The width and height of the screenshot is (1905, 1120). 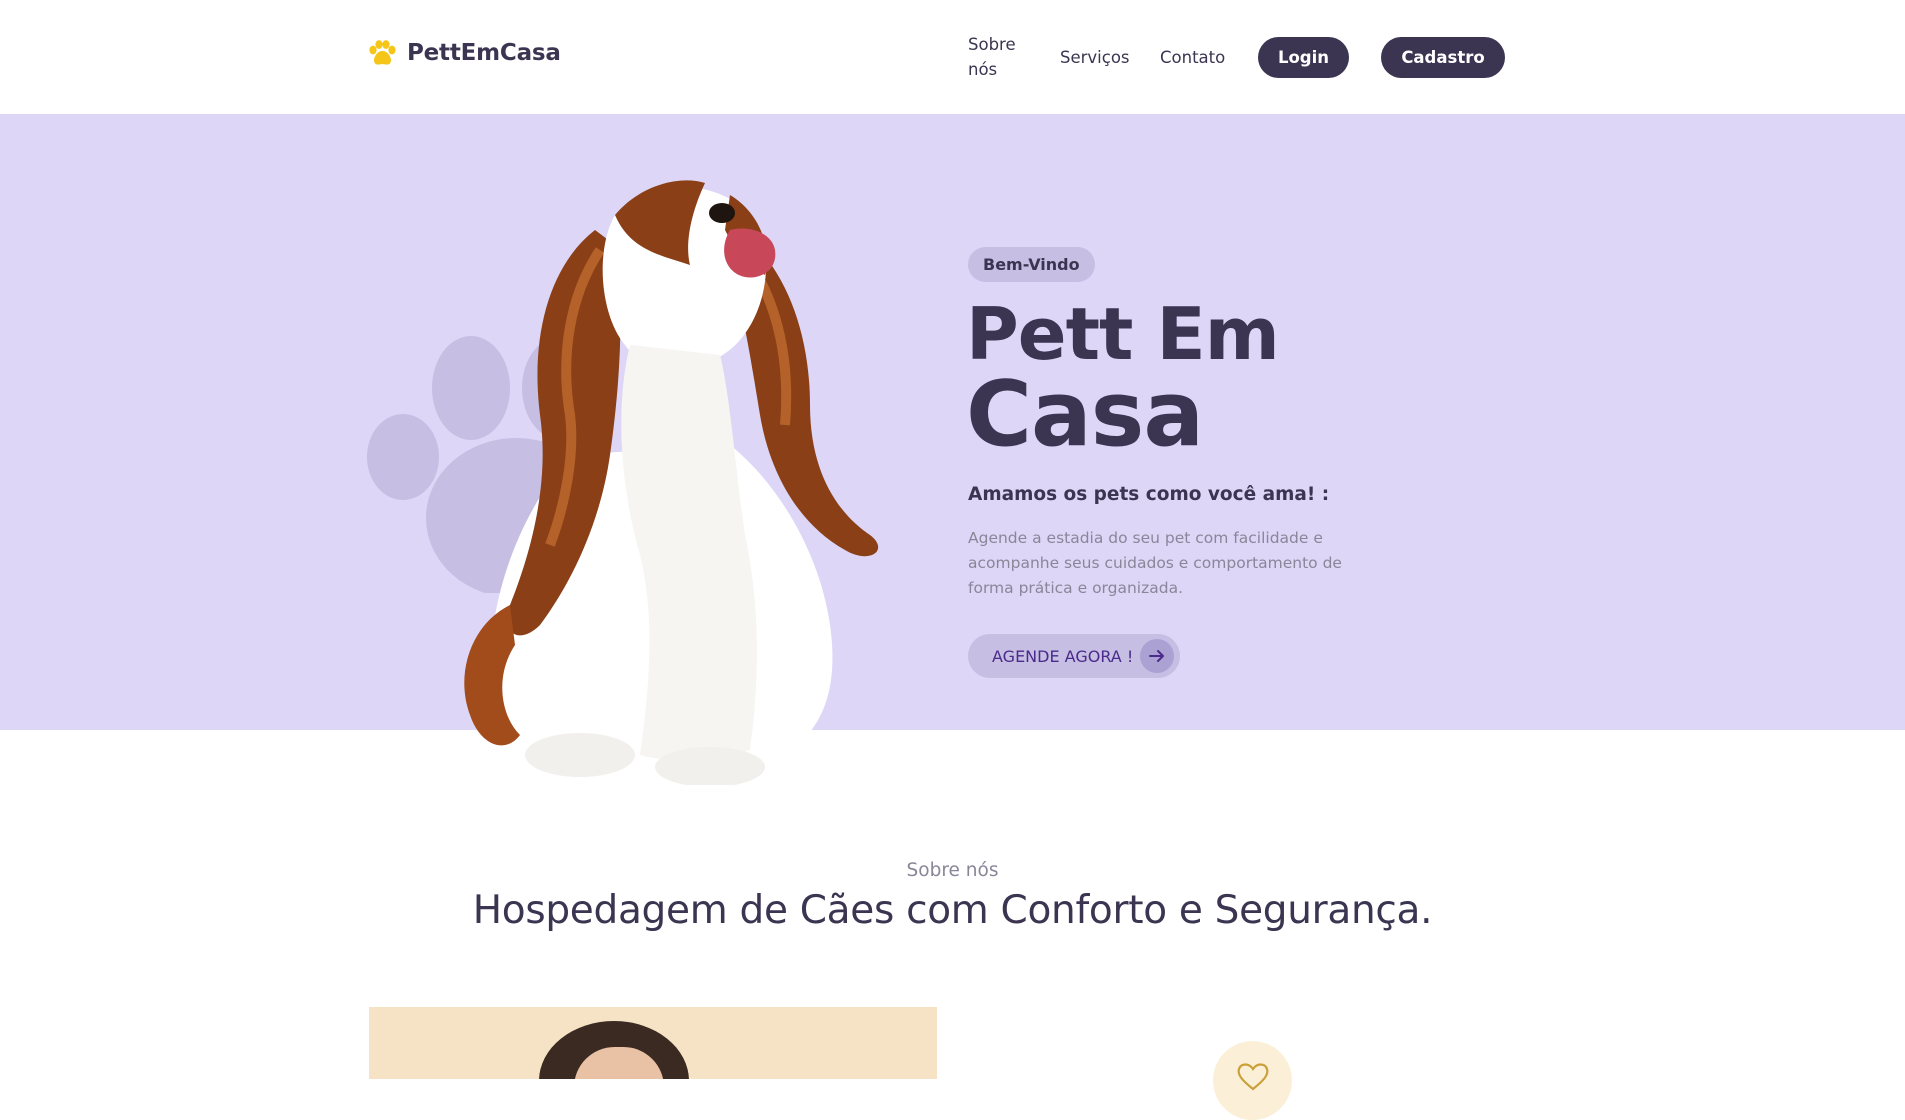 What do you see at coordinates (382, 53) in the screenshot?
I see `paw-icon` at bounding box center [382, 53].